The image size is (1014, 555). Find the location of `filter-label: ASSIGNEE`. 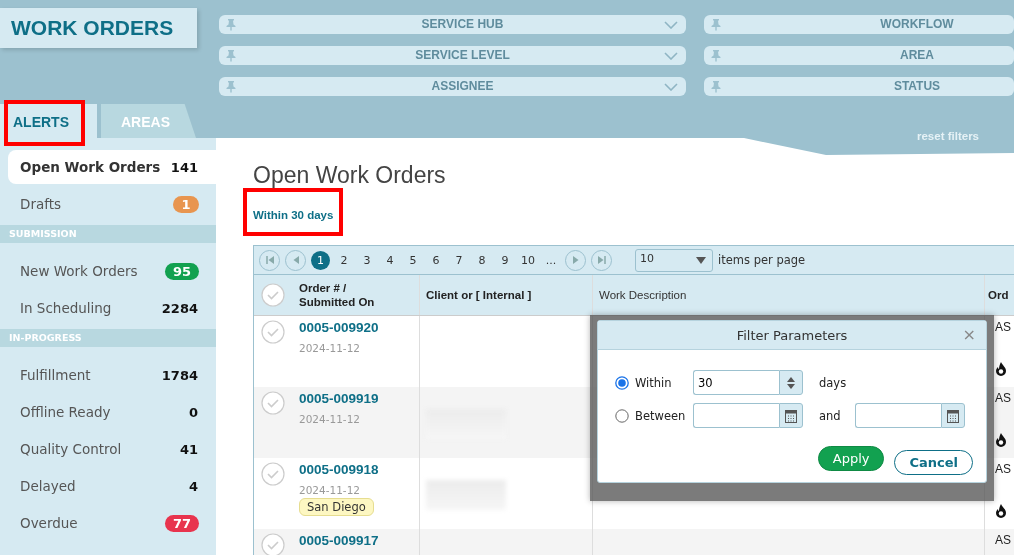

filter-label: ASSIGNEE is located at coordinates (462, 86).